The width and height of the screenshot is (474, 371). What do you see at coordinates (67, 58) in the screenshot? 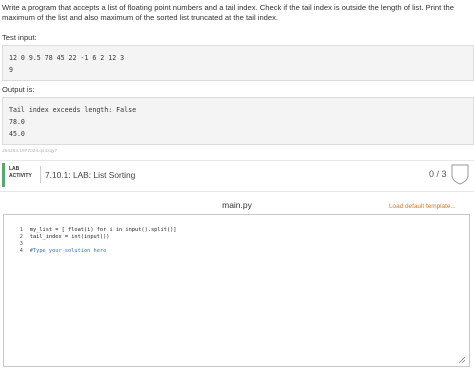
I see `test-input-line: 12 0 9.5 78 45 22 -1 6 2 12 3` at bounding box center [67, 58].